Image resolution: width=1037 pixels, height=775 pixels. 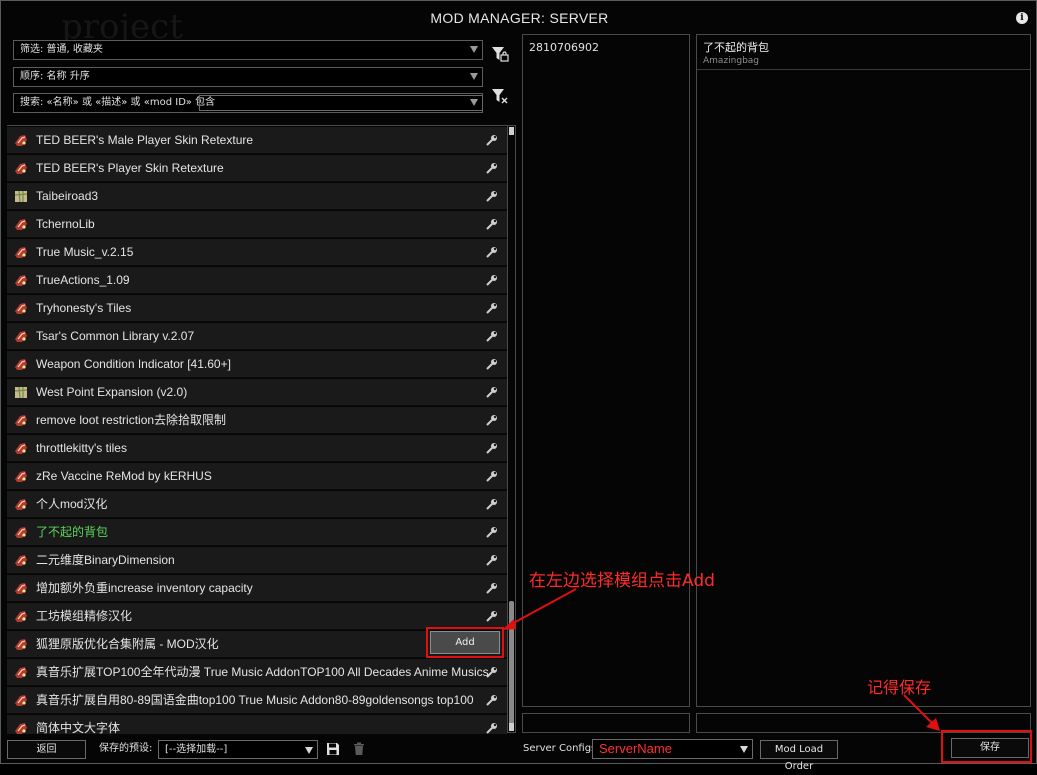 What do you see at coordinates (257, 308) in the screenshot?
I see `mod-list-item: Tryhonesty's Tiles` at bounding box center [257, 308].